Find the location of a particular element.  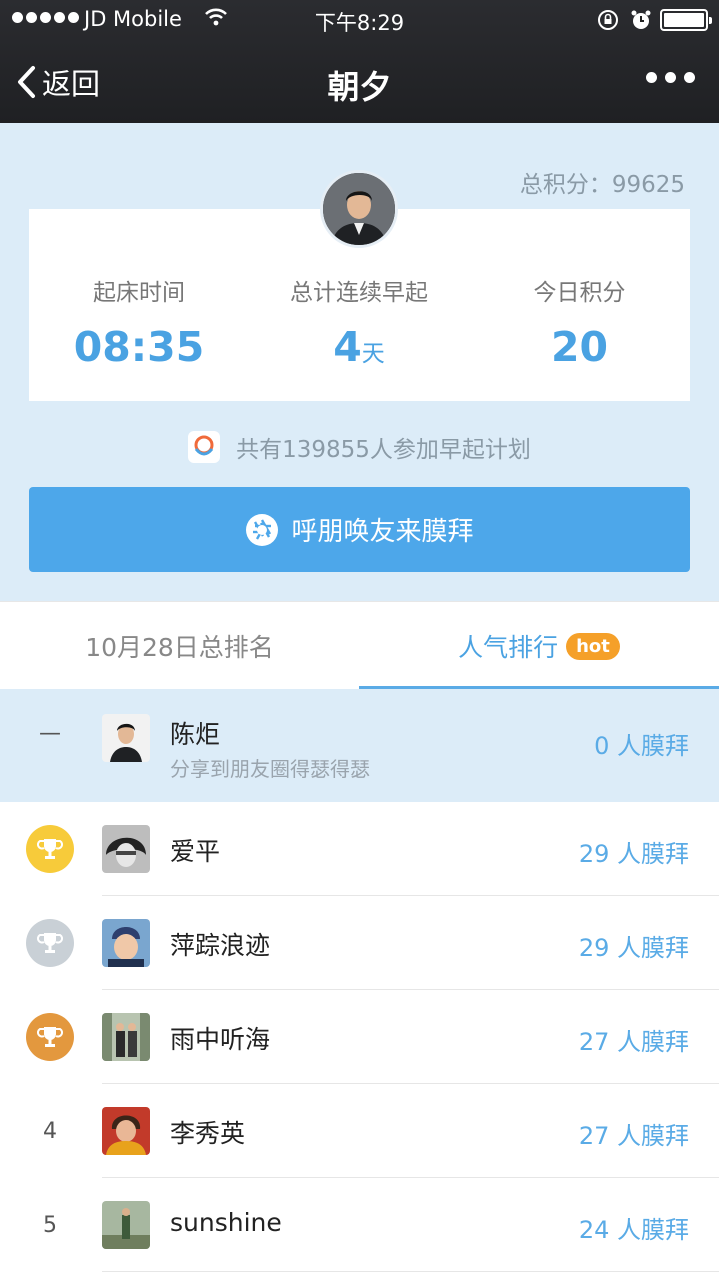

user-name: 萍踪浪迹 is located at coordinates (220, 945).